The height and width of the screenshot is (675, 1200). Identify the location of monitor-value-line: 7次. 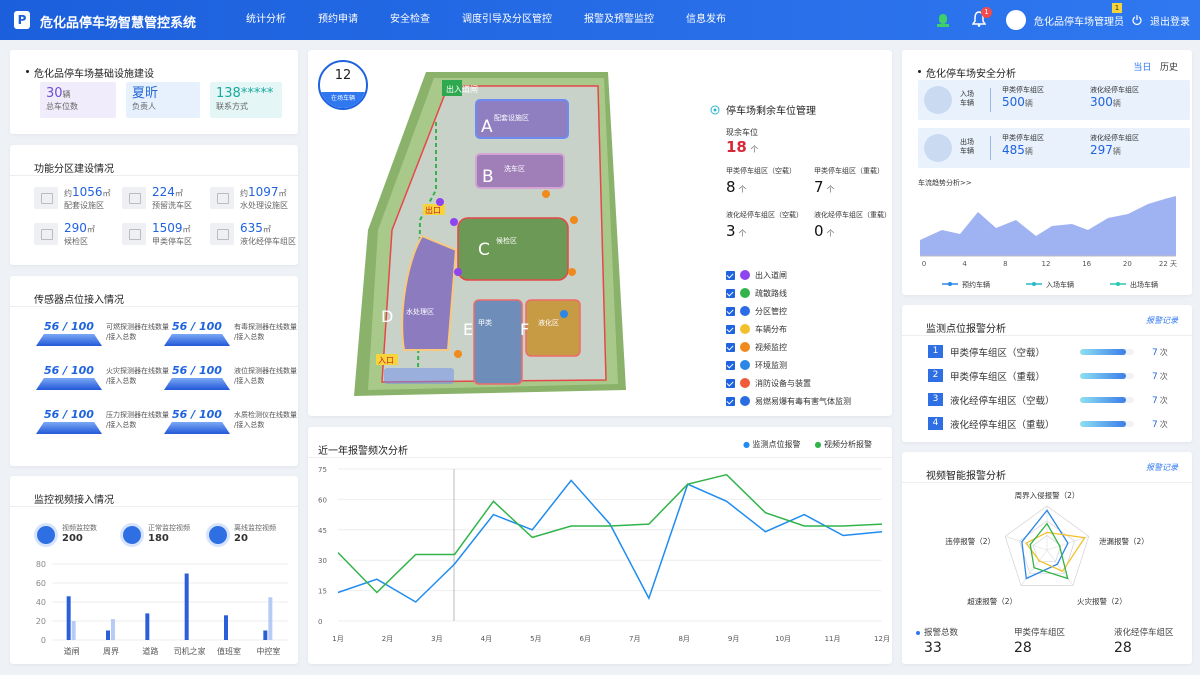
(1160, 399).